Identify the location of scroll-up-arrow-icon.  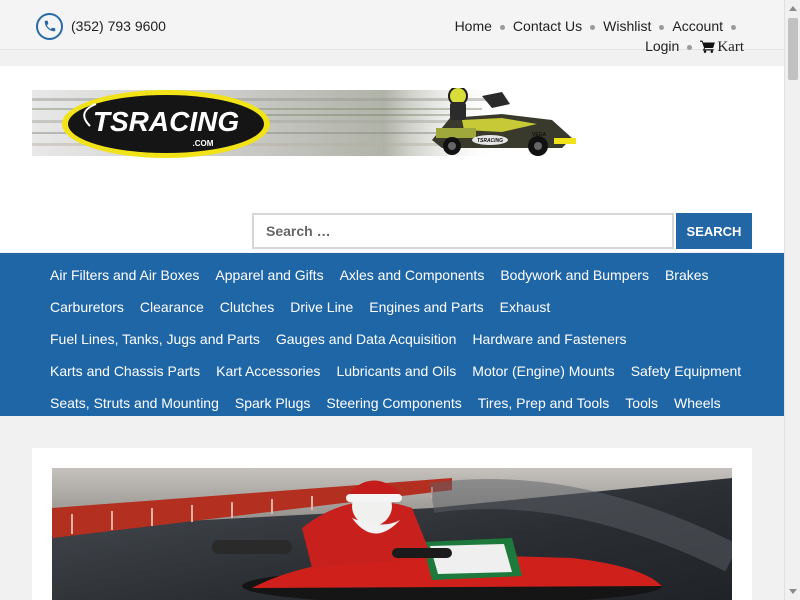
(792, 8).